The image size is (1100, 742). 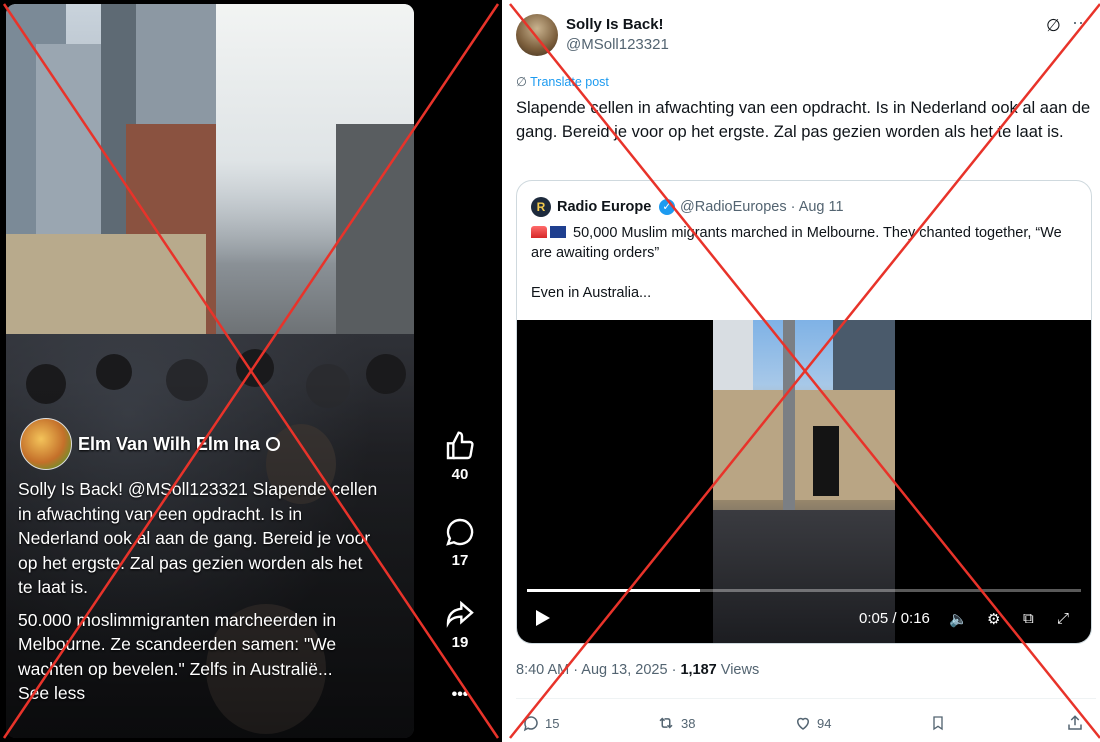 I want to click on fullscreen-icon: ⤢, so click(x=1063, y=618).